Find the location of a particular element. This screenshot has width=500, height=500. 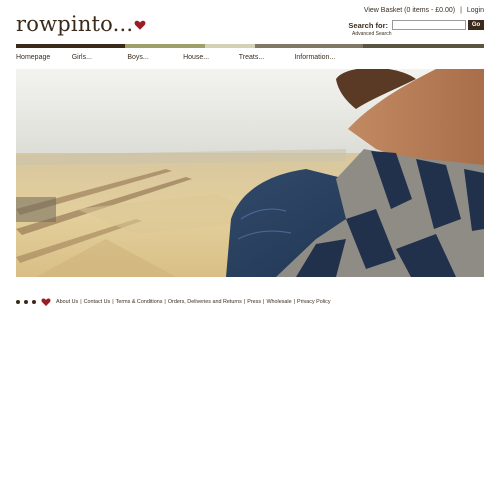

go-button: Go is located at coordinates (476, 25).